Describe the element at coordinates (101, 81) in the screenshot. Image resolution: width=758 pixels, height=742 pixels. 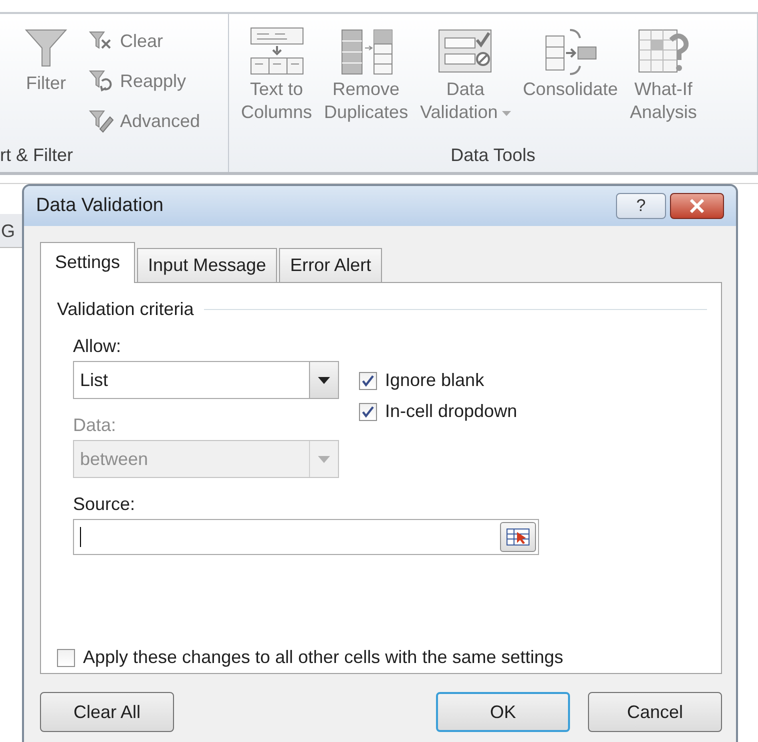
I see `reapply-filter-icon` at that location.